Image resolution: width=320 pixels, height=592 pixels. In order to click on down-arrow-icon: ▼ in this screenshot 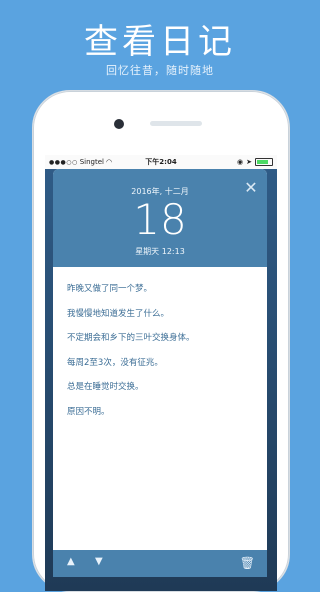, I will do `click(99, 561)`.